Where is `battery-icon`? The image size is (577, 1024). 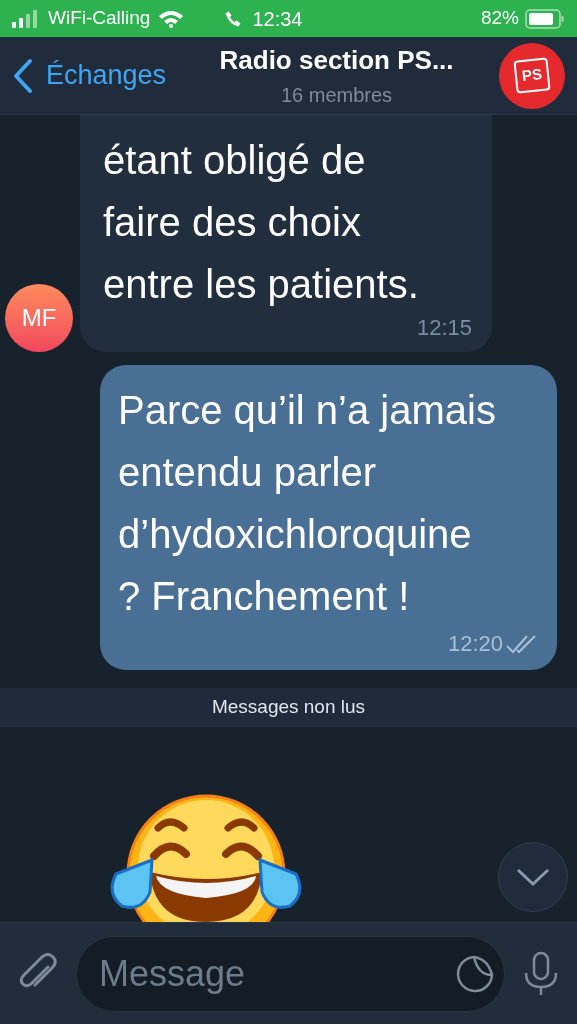
battery-icon is located at coordinates (545, 18).